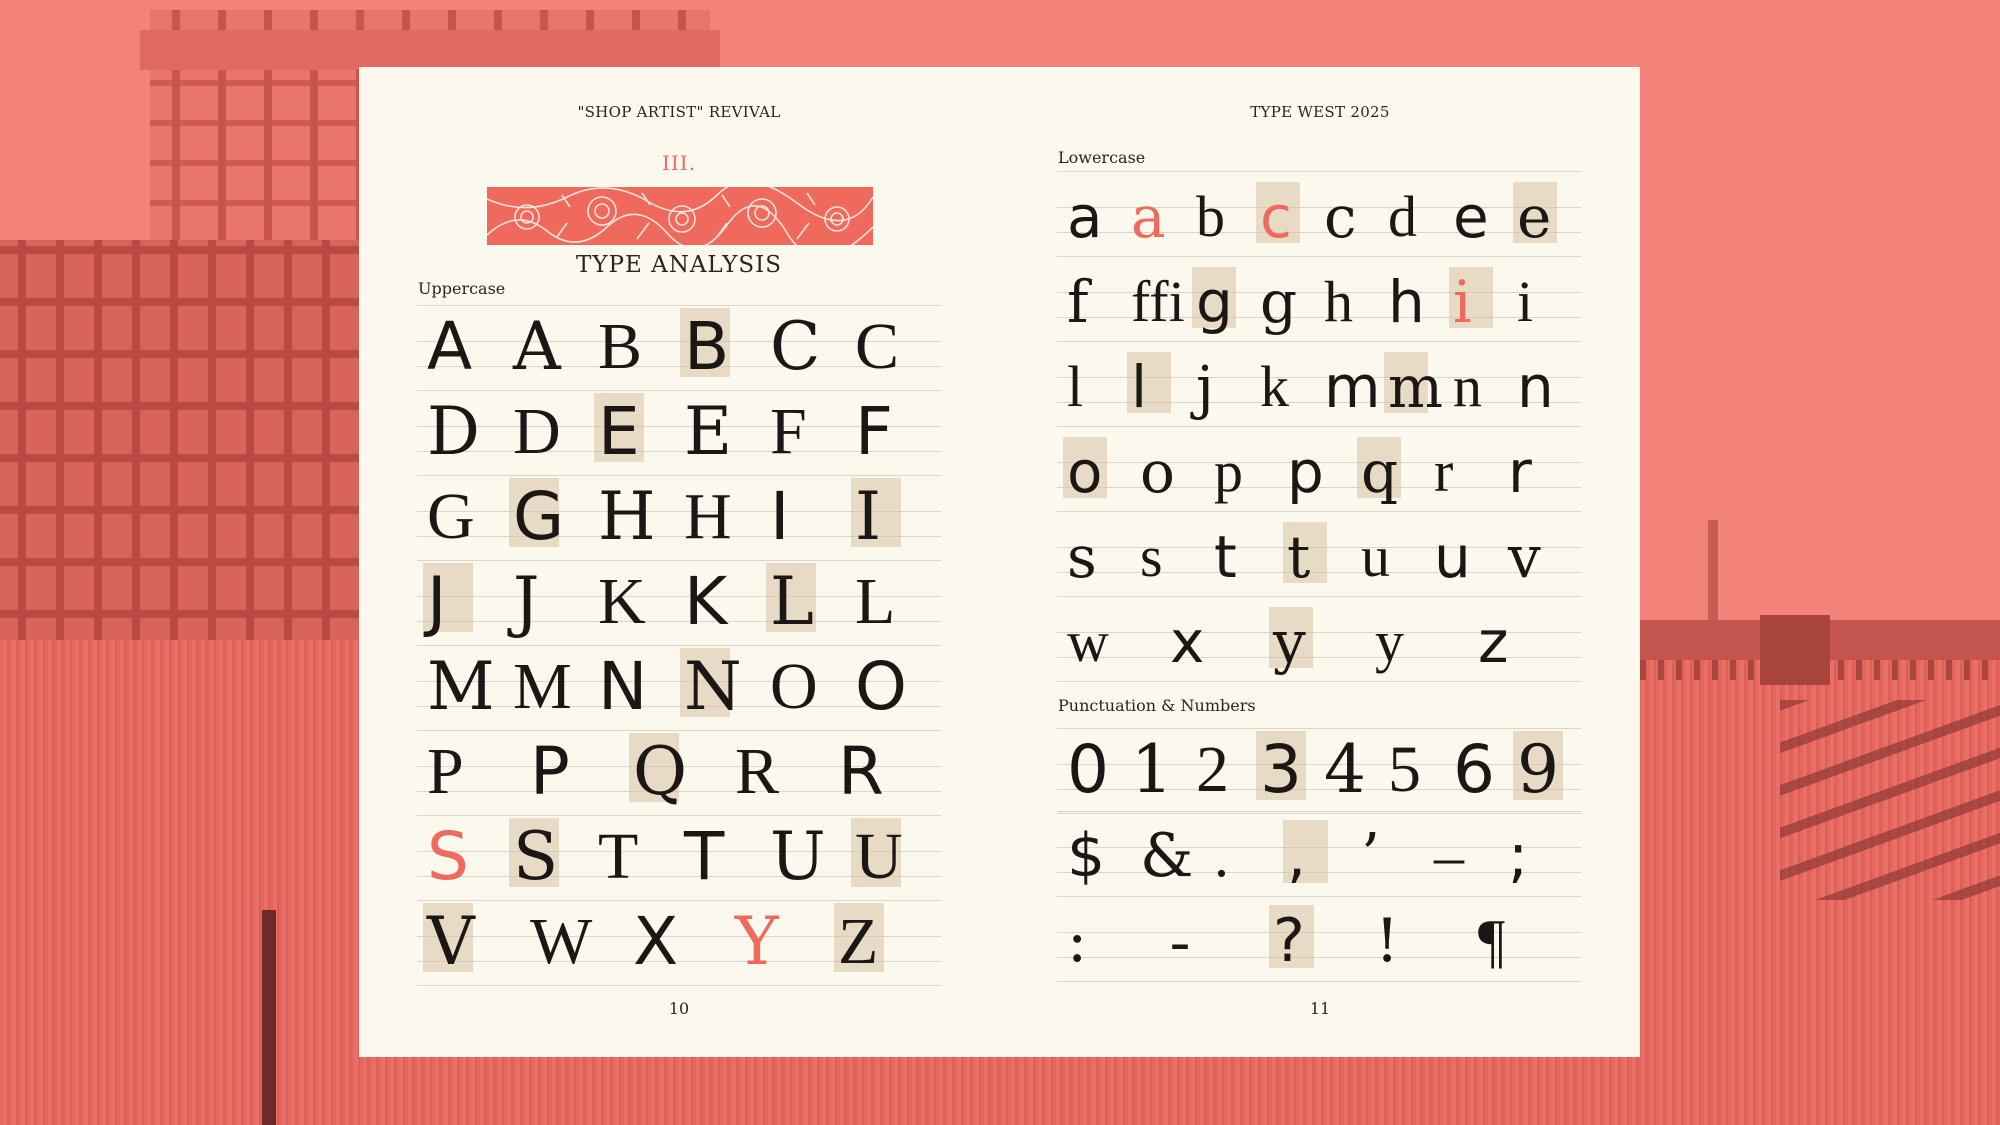 This screenshot has height=1125, width=2000. What do you see at coordinates (1415, 387) in the screenshot?
I see `lowercase-glyph-char: m` at bounding box center [1415, 387].